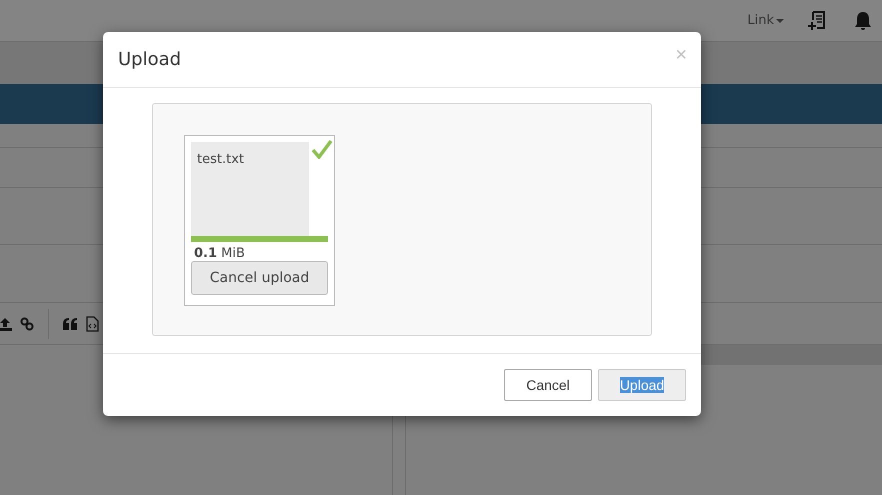  I want to click on caret-icon, so click(780, 20).